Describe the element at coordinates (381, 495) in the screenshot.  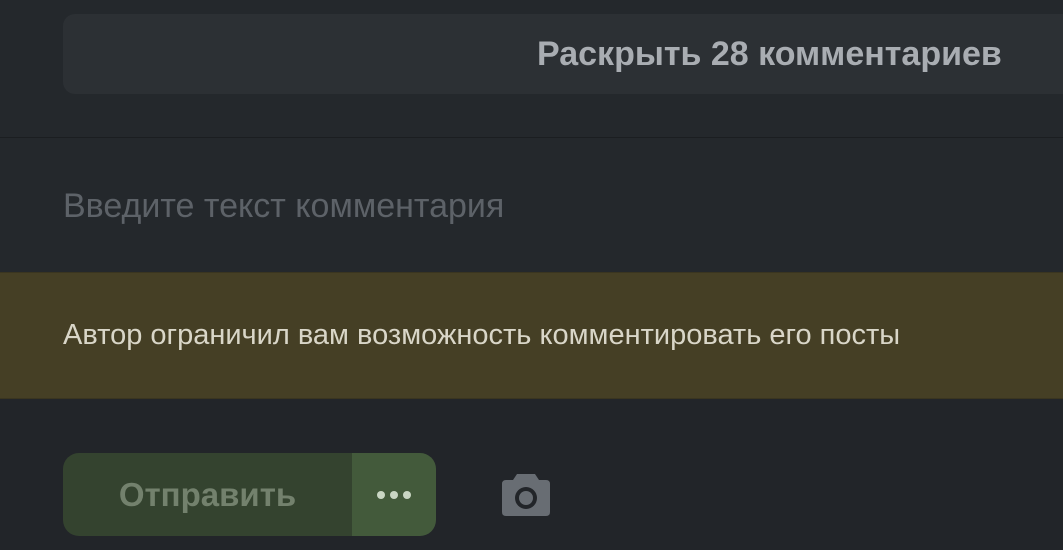
I see `more-horizontal-icon` at that location.